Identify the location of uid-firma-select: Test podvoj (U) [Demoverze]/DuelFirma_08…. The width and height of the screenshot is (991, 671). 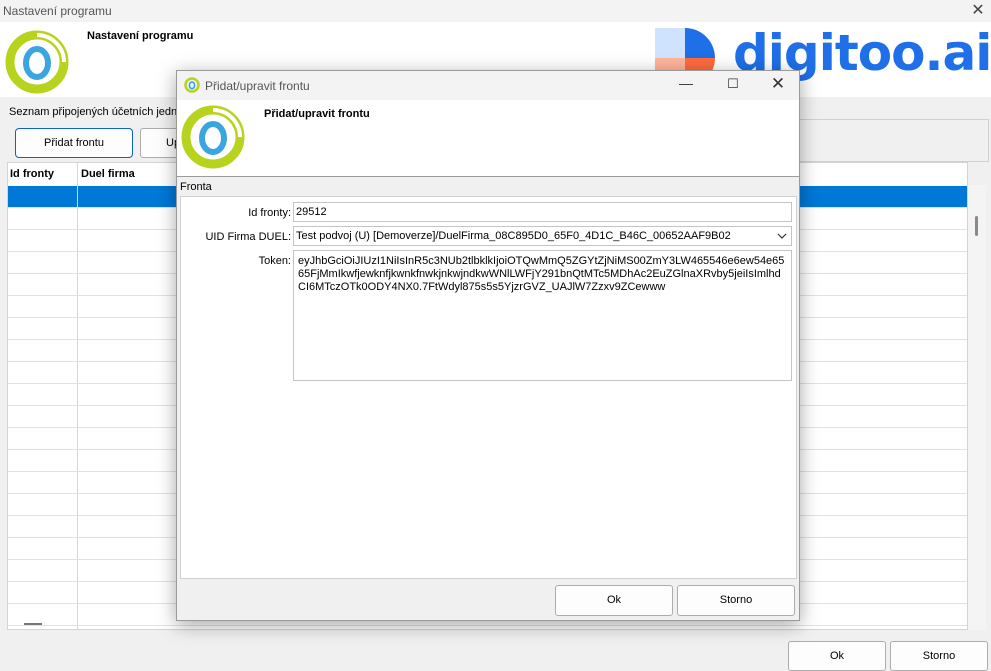
(542, 236).